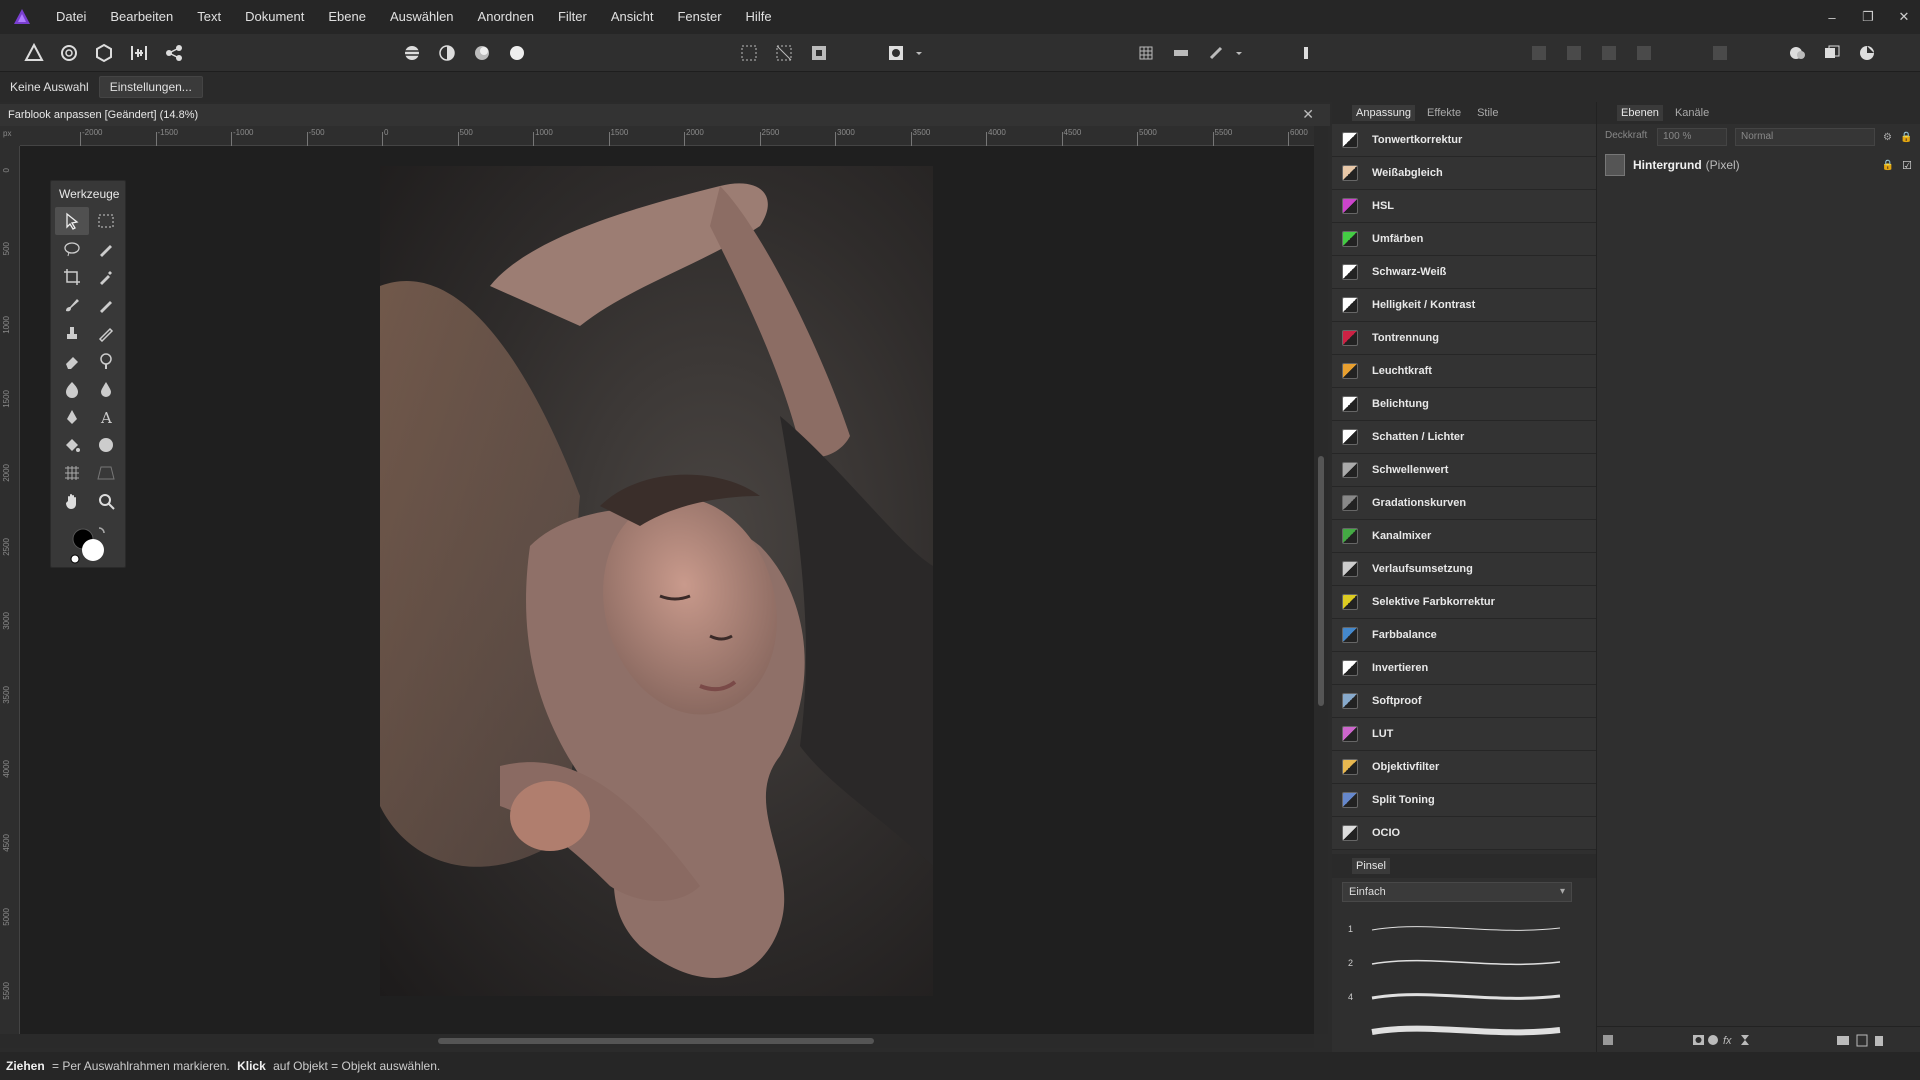 The height and width of the screenshot is (1080, 1920). Describe the element at coordinates (1727, 1041) in the screenshot. I see `effects-icon: fx` at that location.